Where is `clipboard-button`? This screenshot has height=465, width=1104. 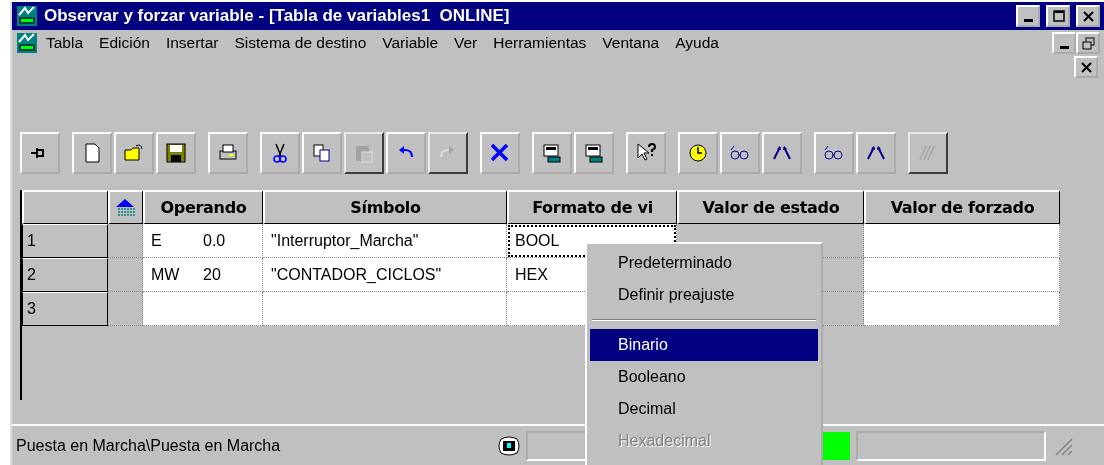
clipboard-button is located at coordinates (364, 153).